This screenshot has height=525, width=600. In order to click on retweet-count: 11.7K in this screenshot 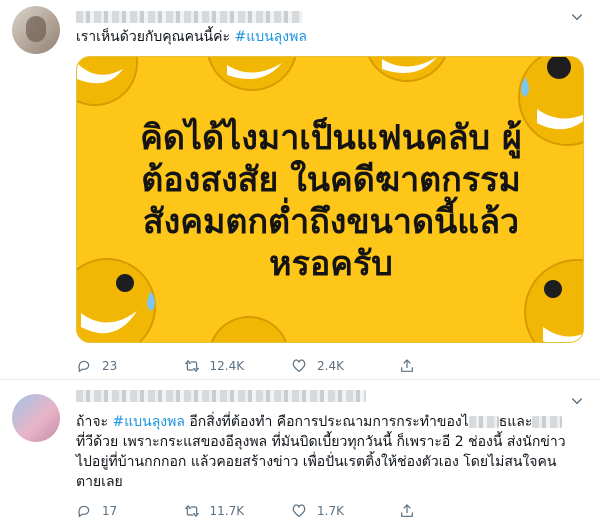, I will do `click(227, 511)`.